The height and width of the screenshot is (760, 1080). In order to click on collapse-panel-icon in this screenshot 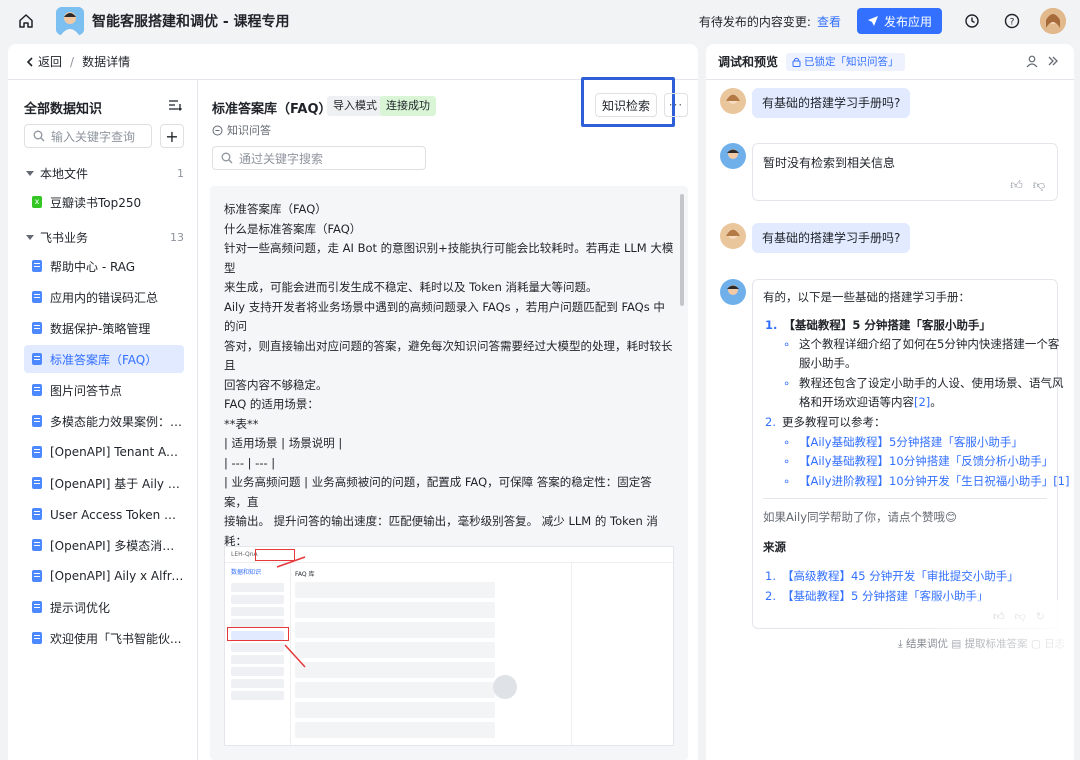, I will do `click(1054, 62)`.